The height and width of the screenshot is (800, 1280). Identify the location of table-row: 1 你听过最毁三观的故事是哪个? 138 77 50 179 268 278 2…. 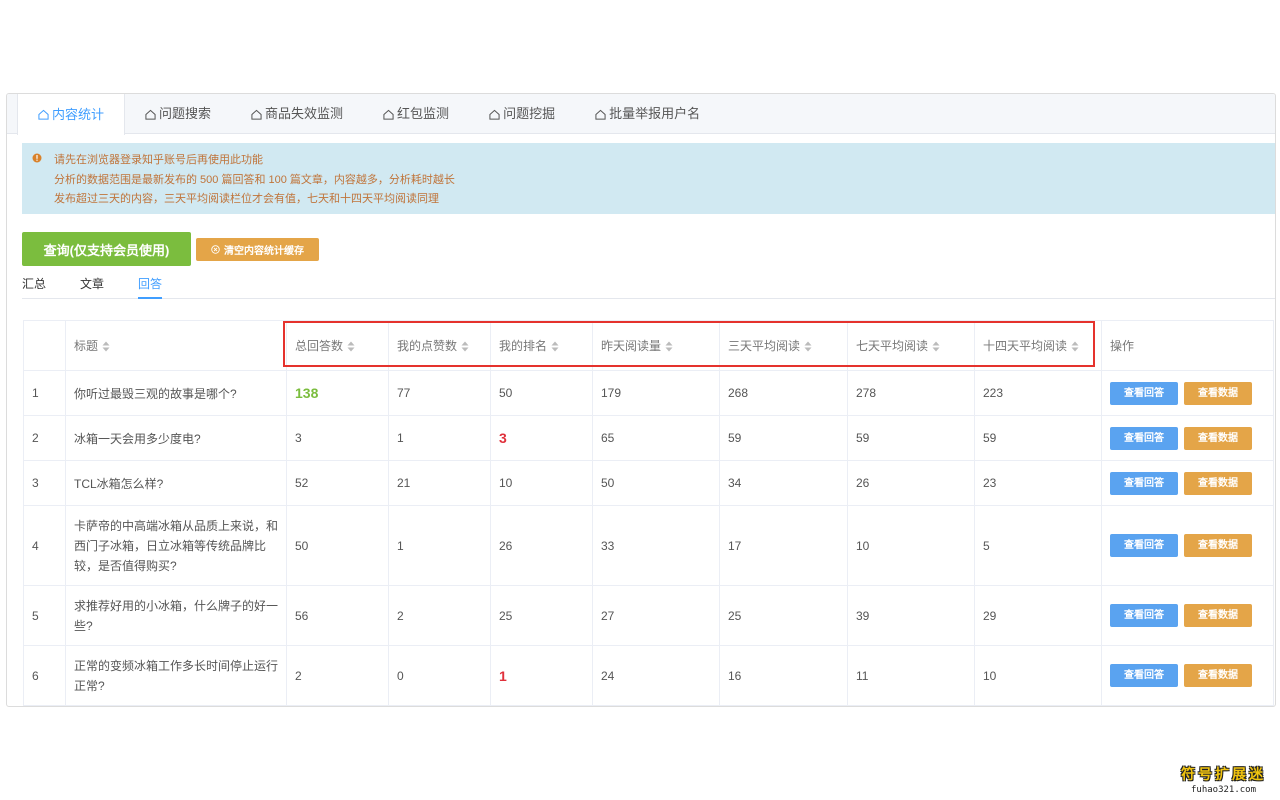
(648, 393).